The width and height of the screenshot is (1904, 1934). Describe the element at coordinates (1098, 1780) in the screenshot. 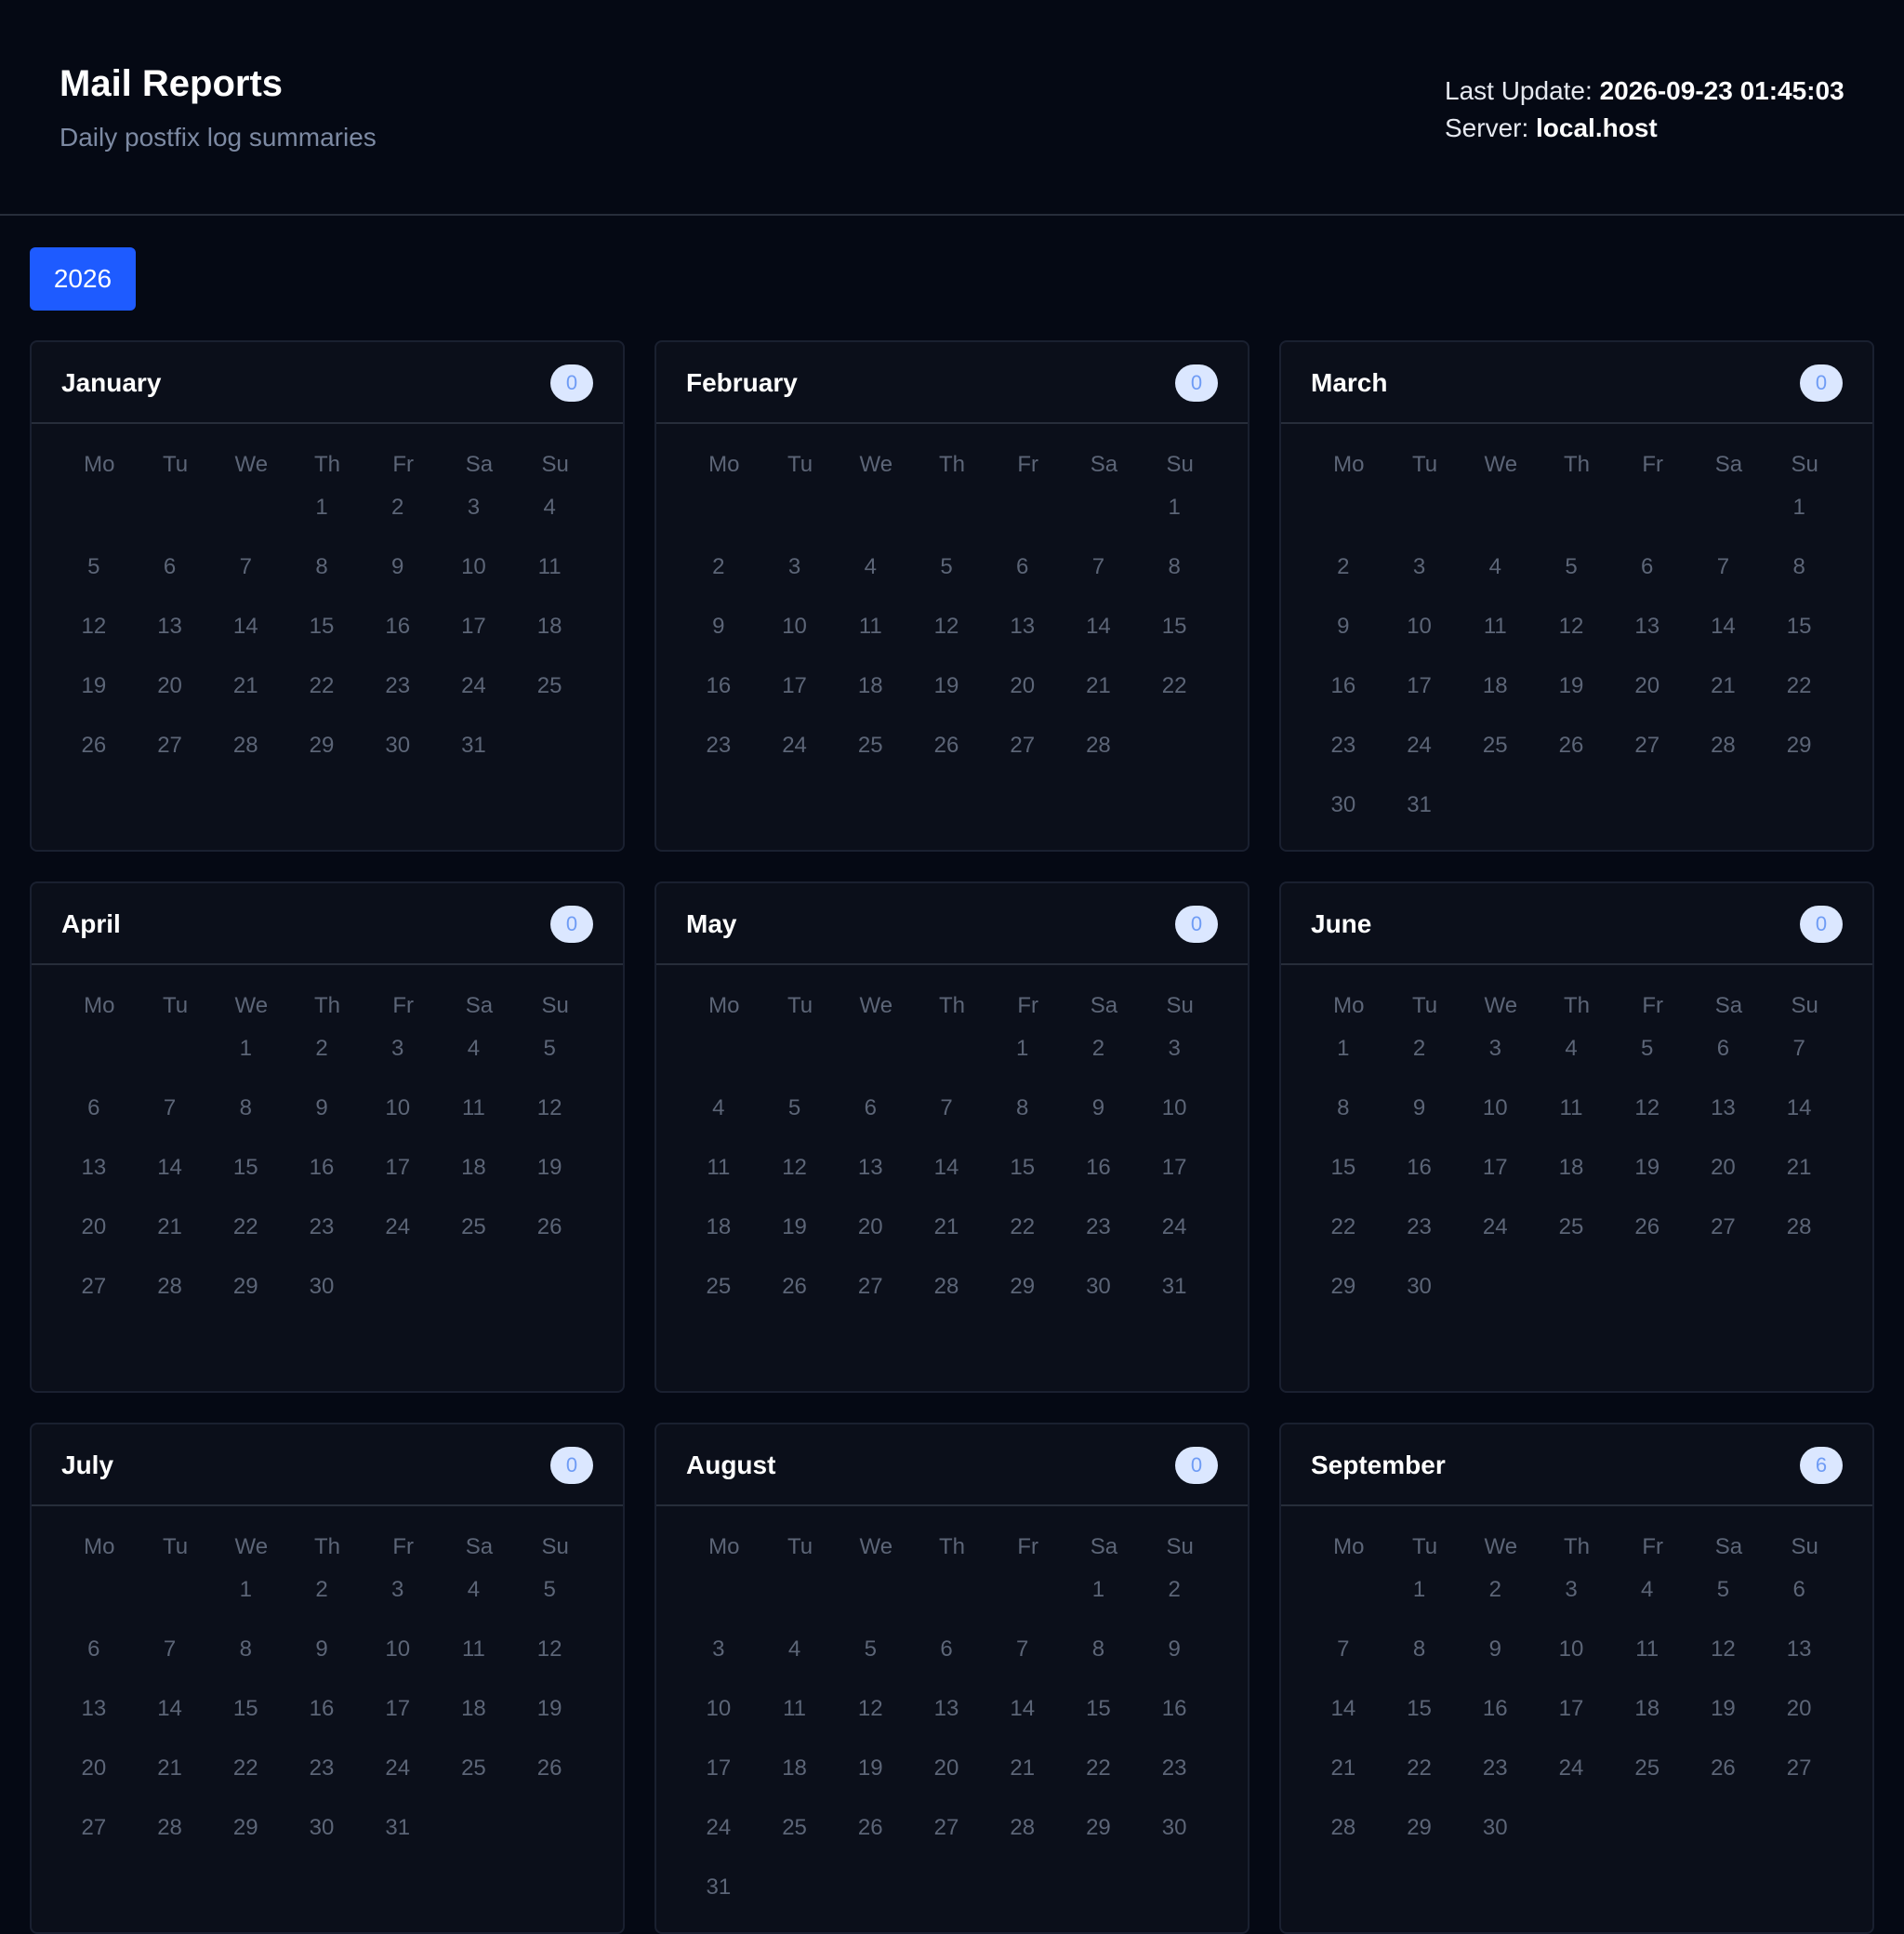

I see `day-cell: 22` at that location.